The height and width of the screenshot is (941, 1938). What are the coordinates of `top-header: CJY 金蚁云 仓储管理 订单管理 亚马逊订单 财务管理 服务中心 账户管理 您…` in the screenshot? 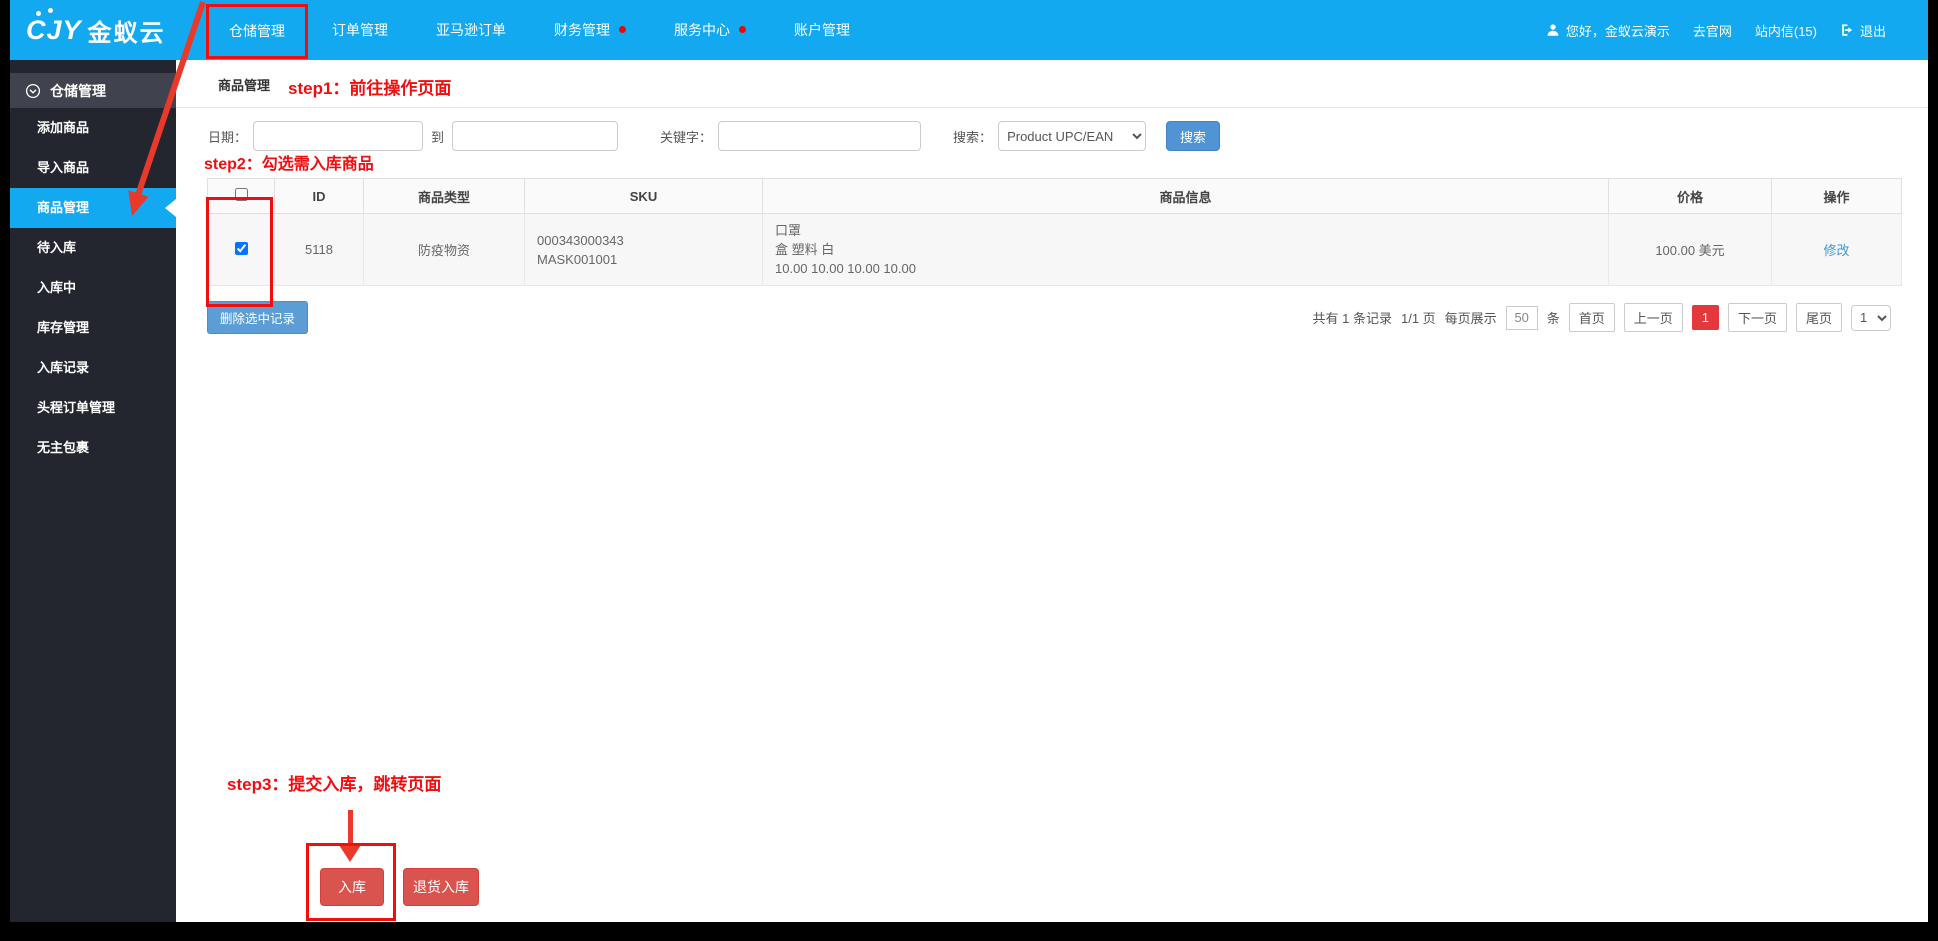 It's located at (969, 30).